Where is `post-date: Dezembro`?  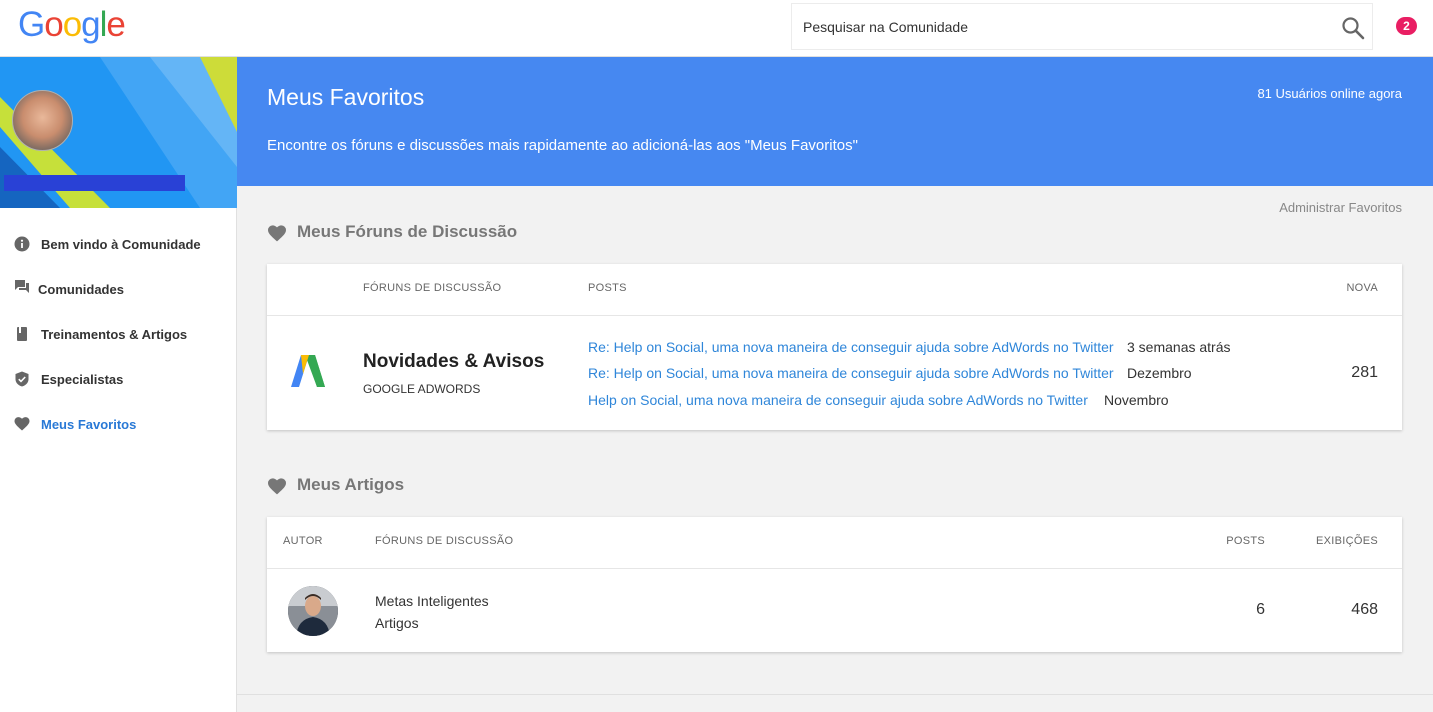
post-date: Dezembro is located at coordinates (1159, 373).